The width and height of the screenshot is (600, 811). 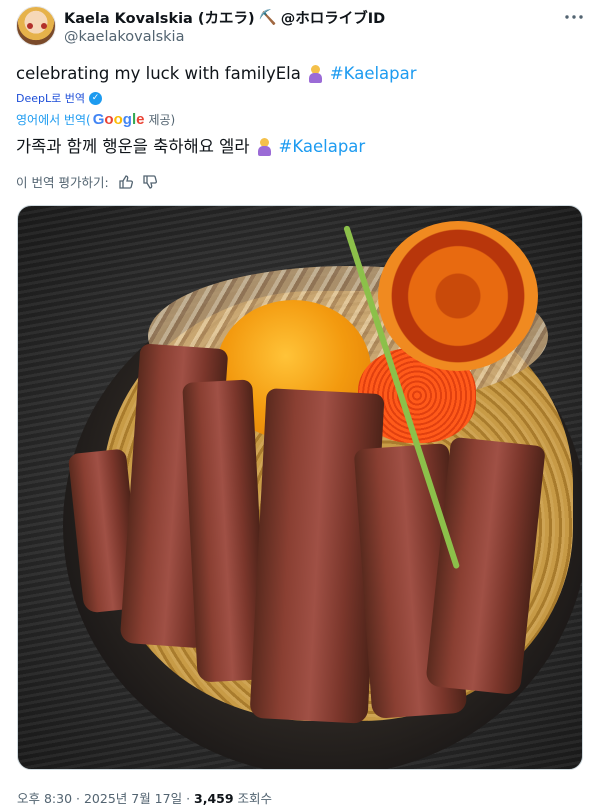 What do you see at coordinates (53, 120) in the screenshot?
I see `google-prefix: 영어에서 번역(` at bounding box center [53, 120].